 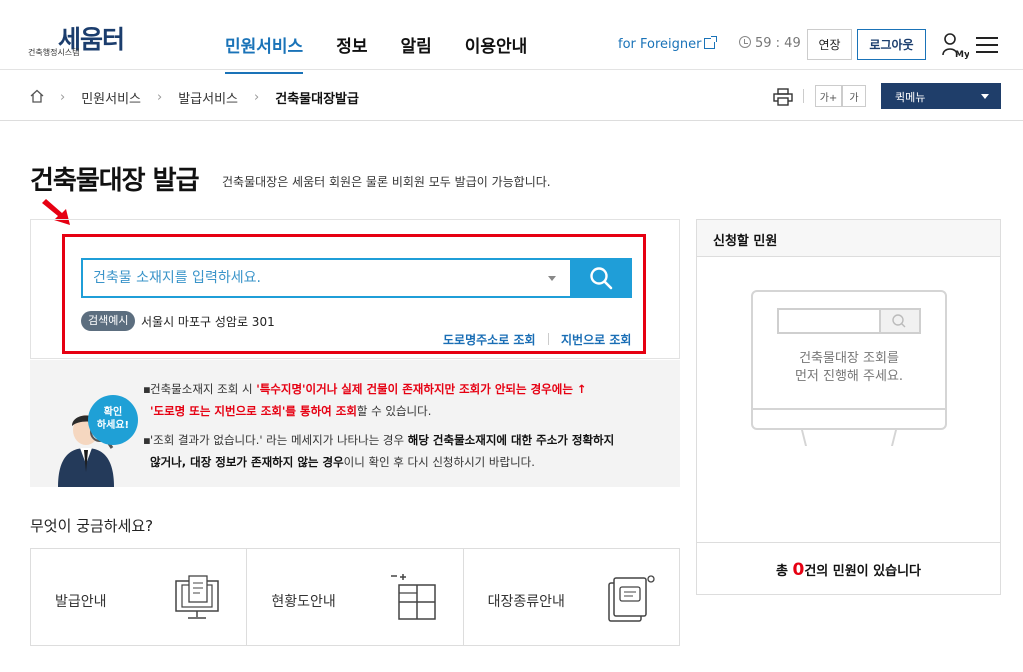 What do you see at coordinates (317, 99) in the screenshot?
I see `breadcrumb-current: 건축물대장발급` at bounding box center [317, 99].